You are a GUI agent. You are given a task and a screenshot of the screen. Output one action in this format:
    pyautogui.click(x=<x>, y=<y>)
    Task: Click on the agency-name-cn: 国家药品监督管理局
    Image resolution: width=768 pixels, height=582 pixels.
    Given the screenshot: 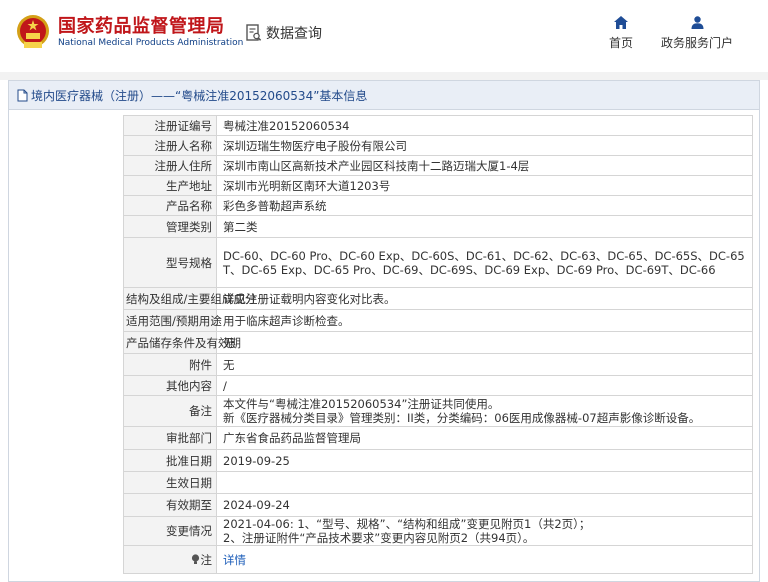 What is the action you would take?
    pyautogui.click(x=141, y=25)
    